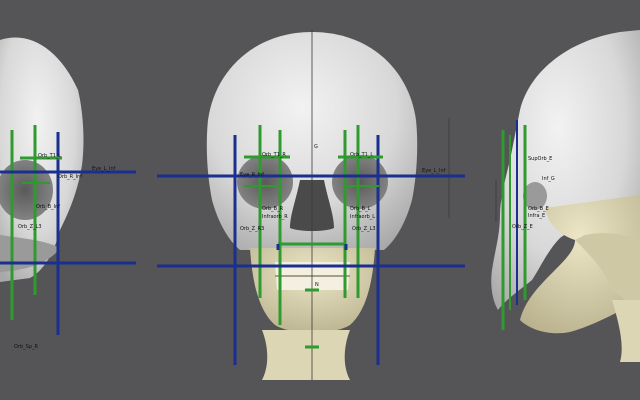 The width and height of the screenshot is (640, 400). Describe the element at coordinates (265, 182) in the screenshot. I see `right-orbit` at that location.